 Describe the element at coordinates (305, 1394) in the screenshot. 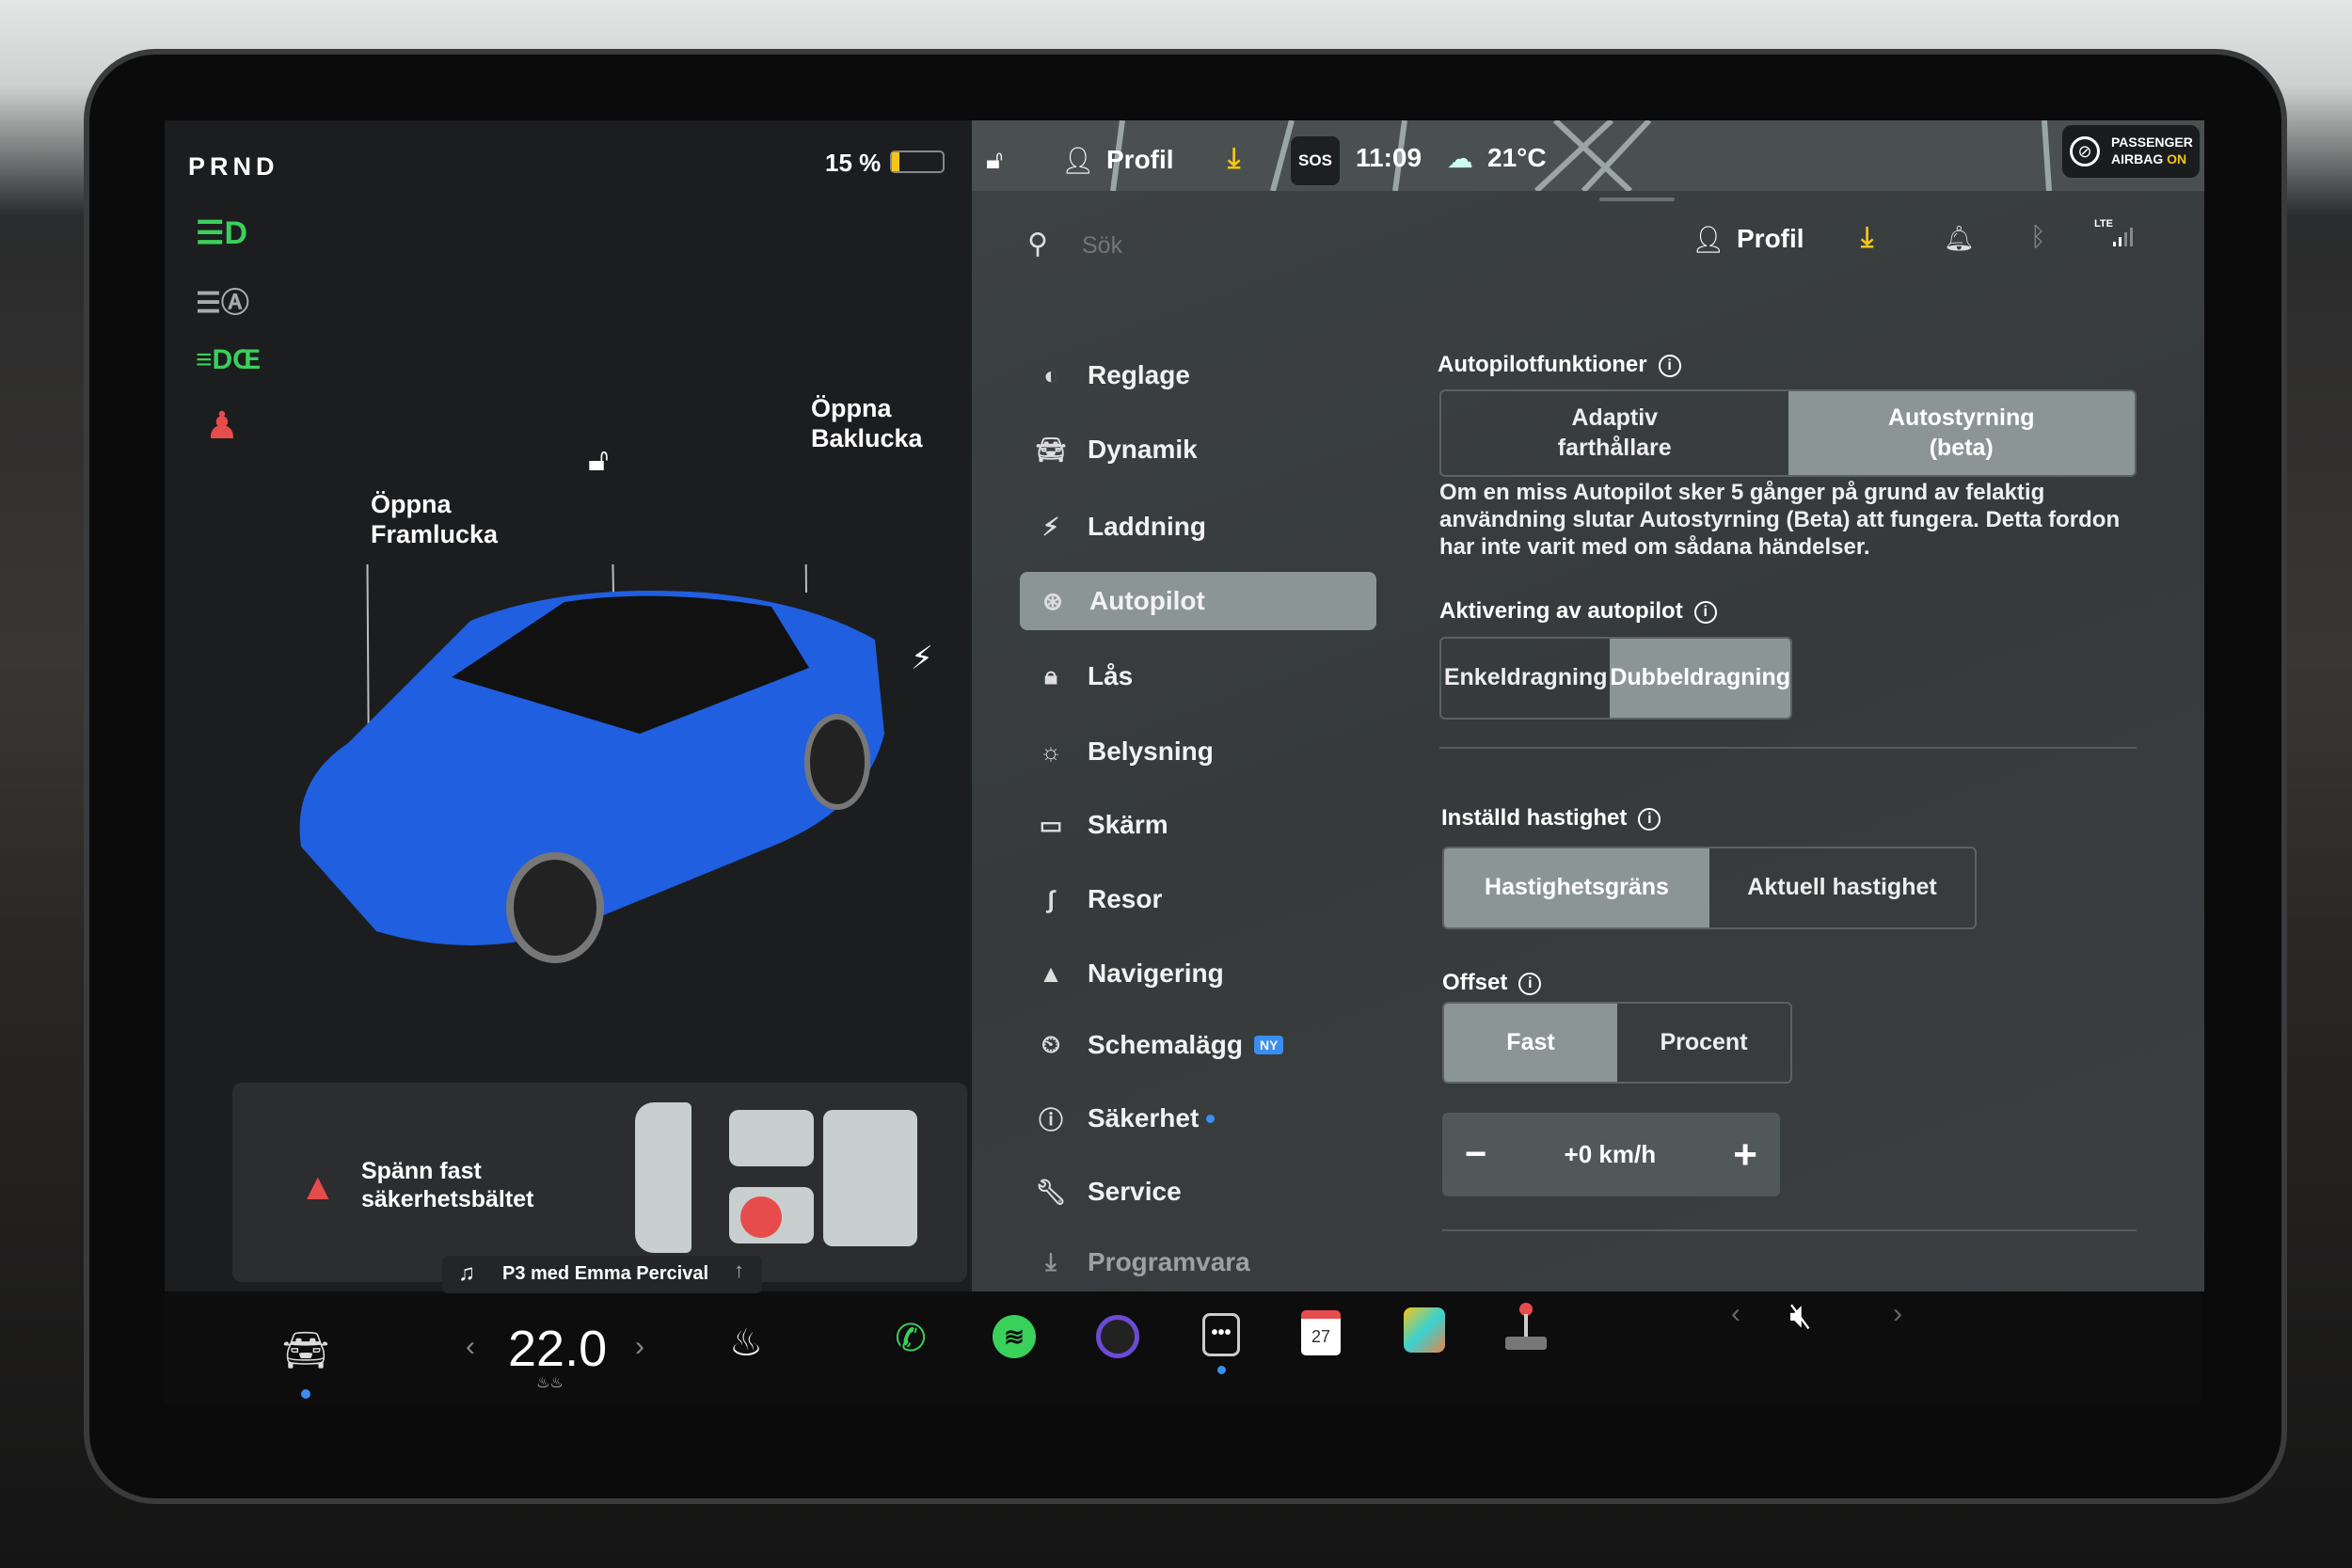

I see `active-indicator` at that location.